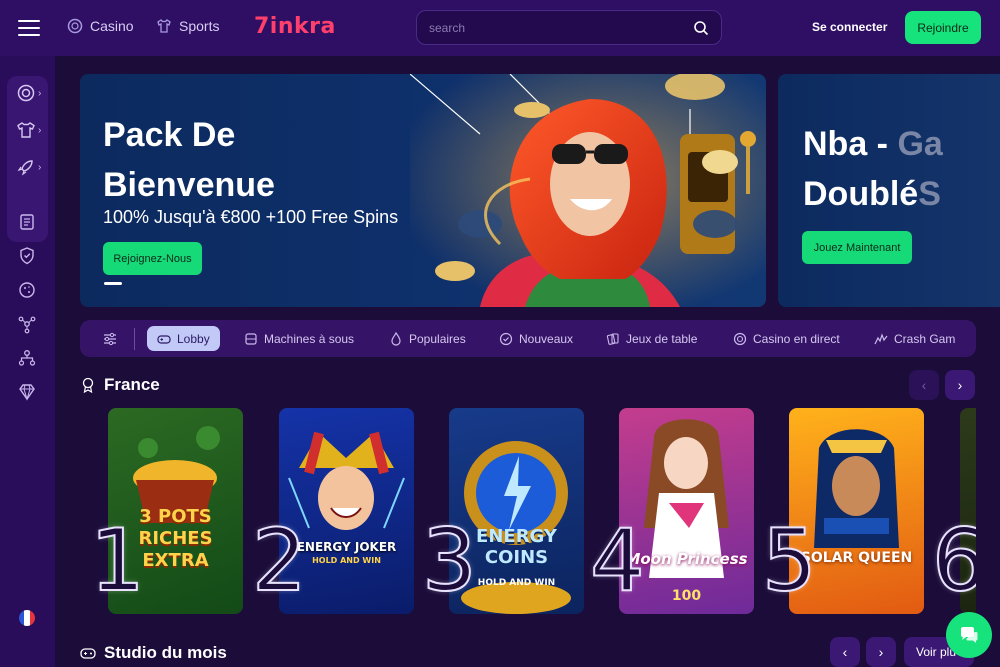  Describe the element at coordinates (27, 392) in the screenshot. I see `diamond-icon` at that location.